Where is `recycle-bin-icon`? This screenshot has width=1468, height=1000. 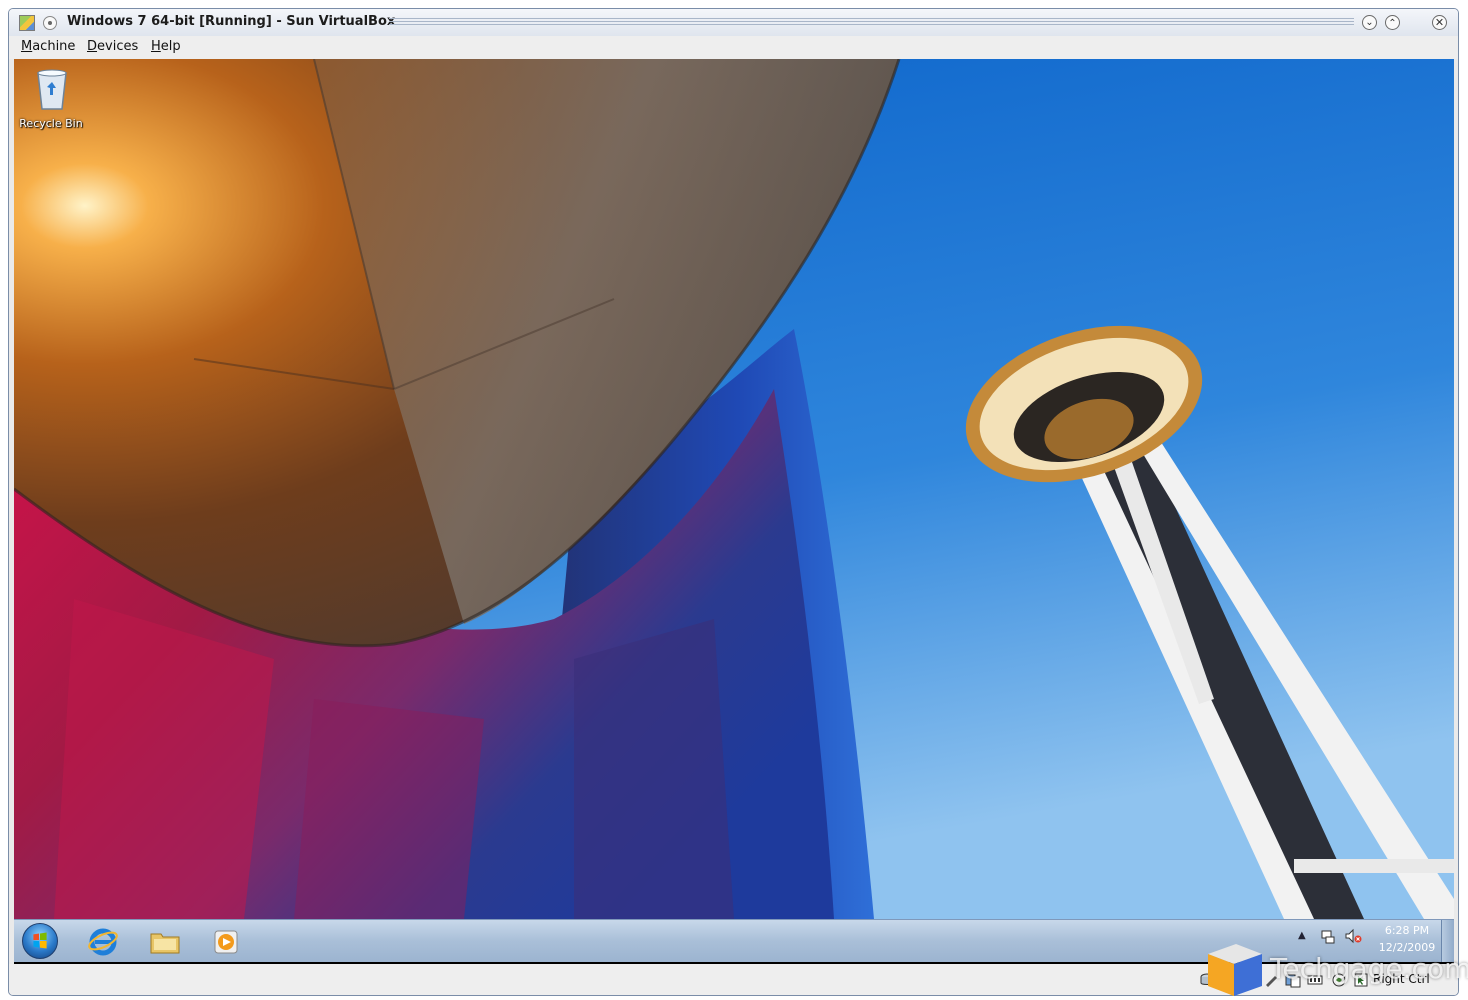 recycle-bin-icon is located at coordinates (52, 89).